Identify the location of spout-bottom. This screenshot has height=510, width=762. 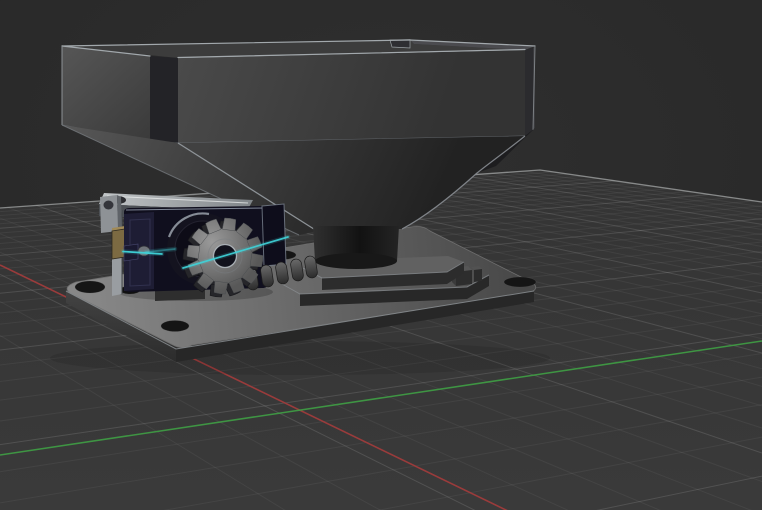
(356, 261).